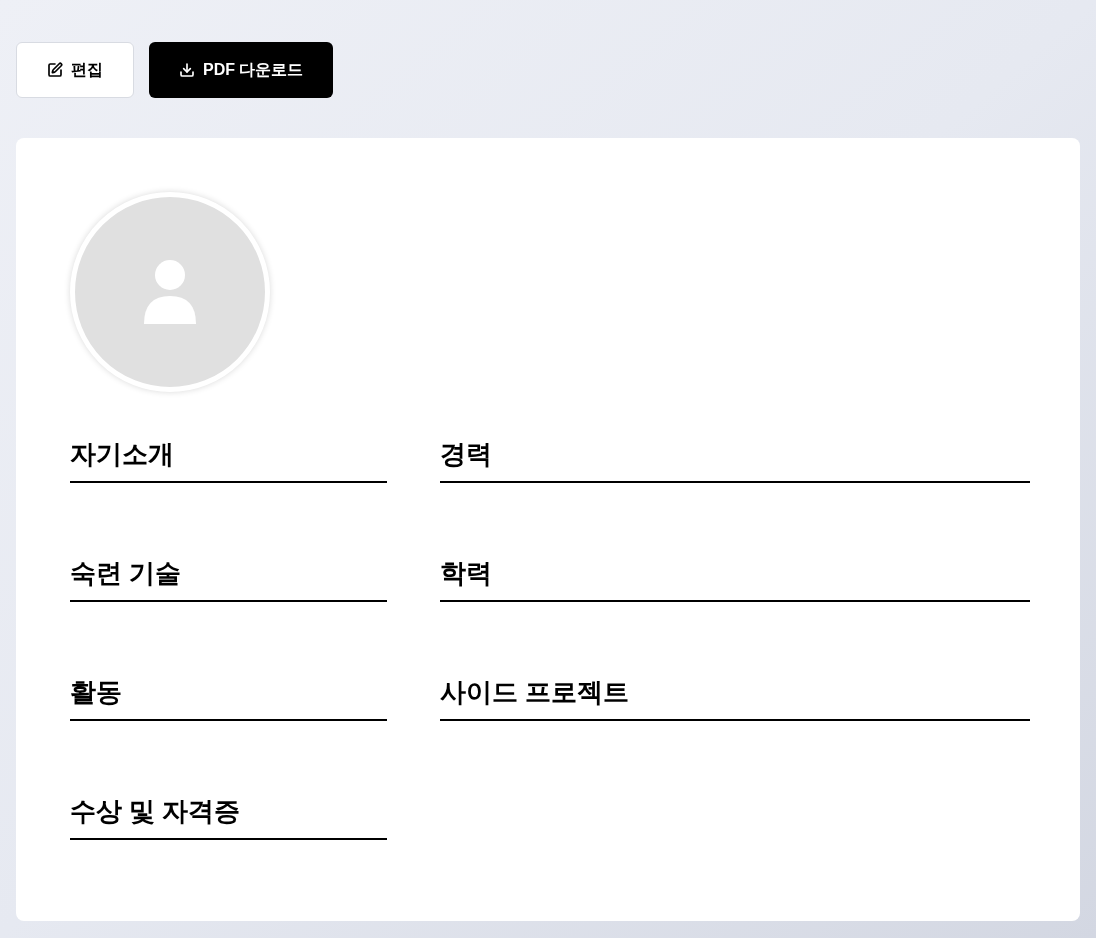 This screenshot has width=1096, height=938. Describe the element at coordinates (122, 454) in the screenshot. I see `section-heading: 자기소개` at that location.